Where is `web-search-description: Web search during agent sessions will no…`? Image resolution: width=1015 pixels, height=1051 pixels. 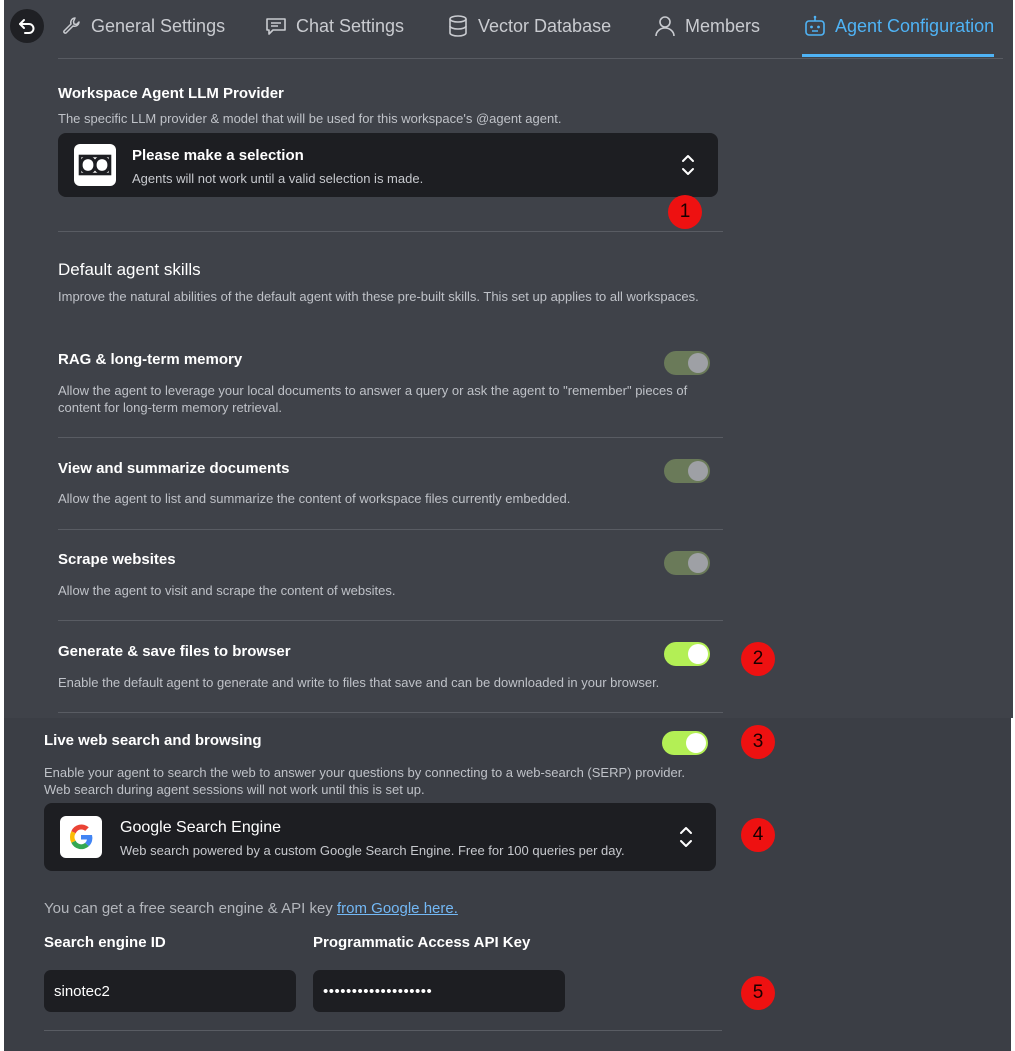 web-search-description: Web search during agent sessions will no… is located at coordinates (234, 789).